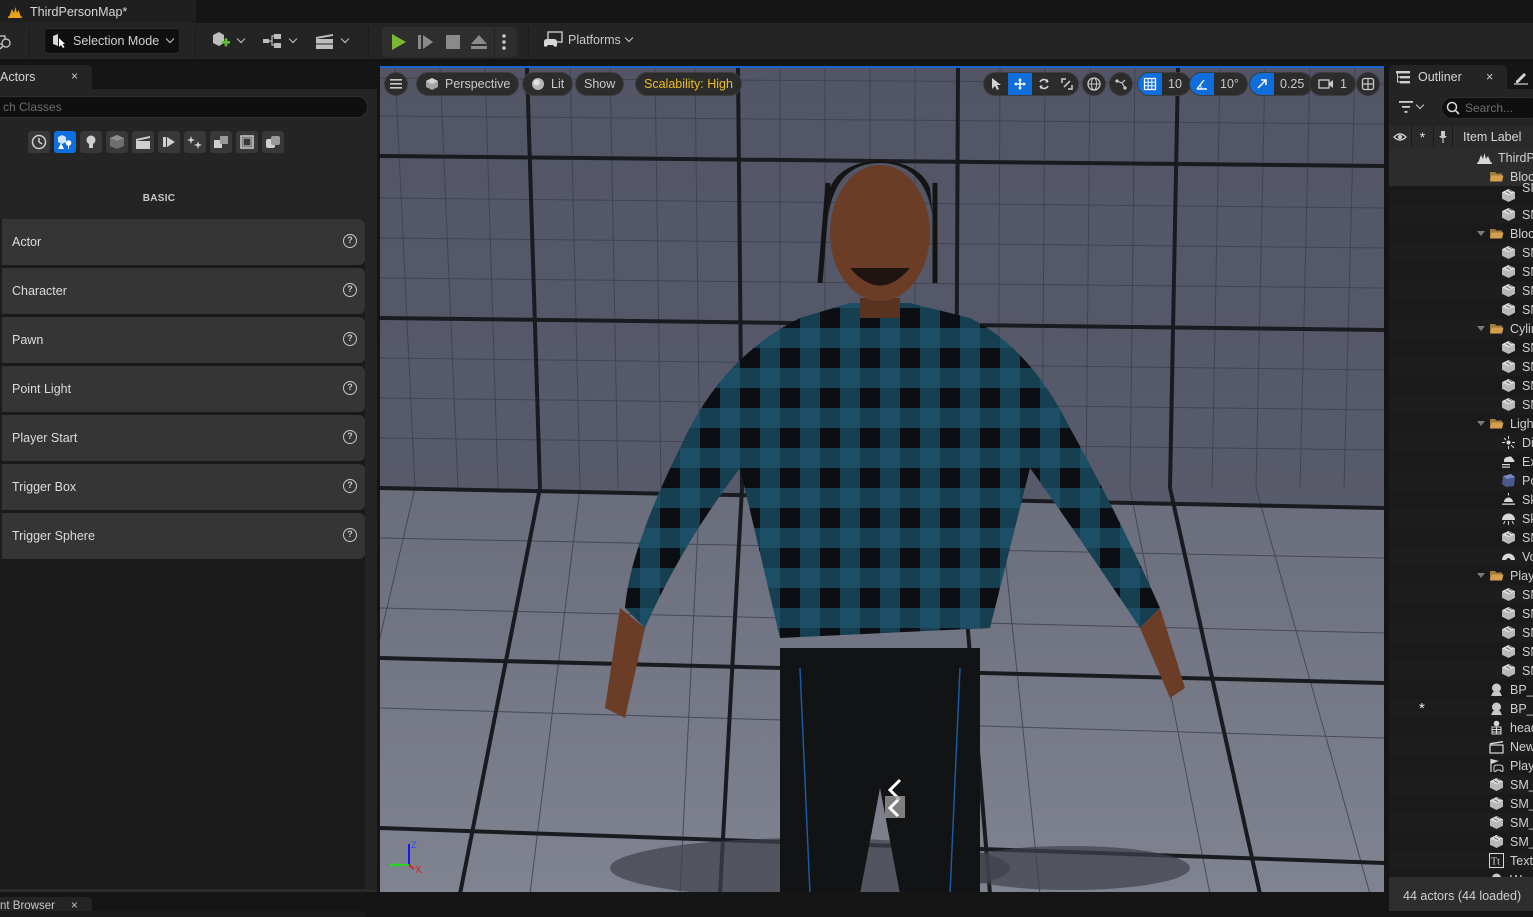 The width and height of the screenshot is (1533, 917). Describe the element at coordinates (1400, 137) in the screenshot. I see `visibility-column` at that location.